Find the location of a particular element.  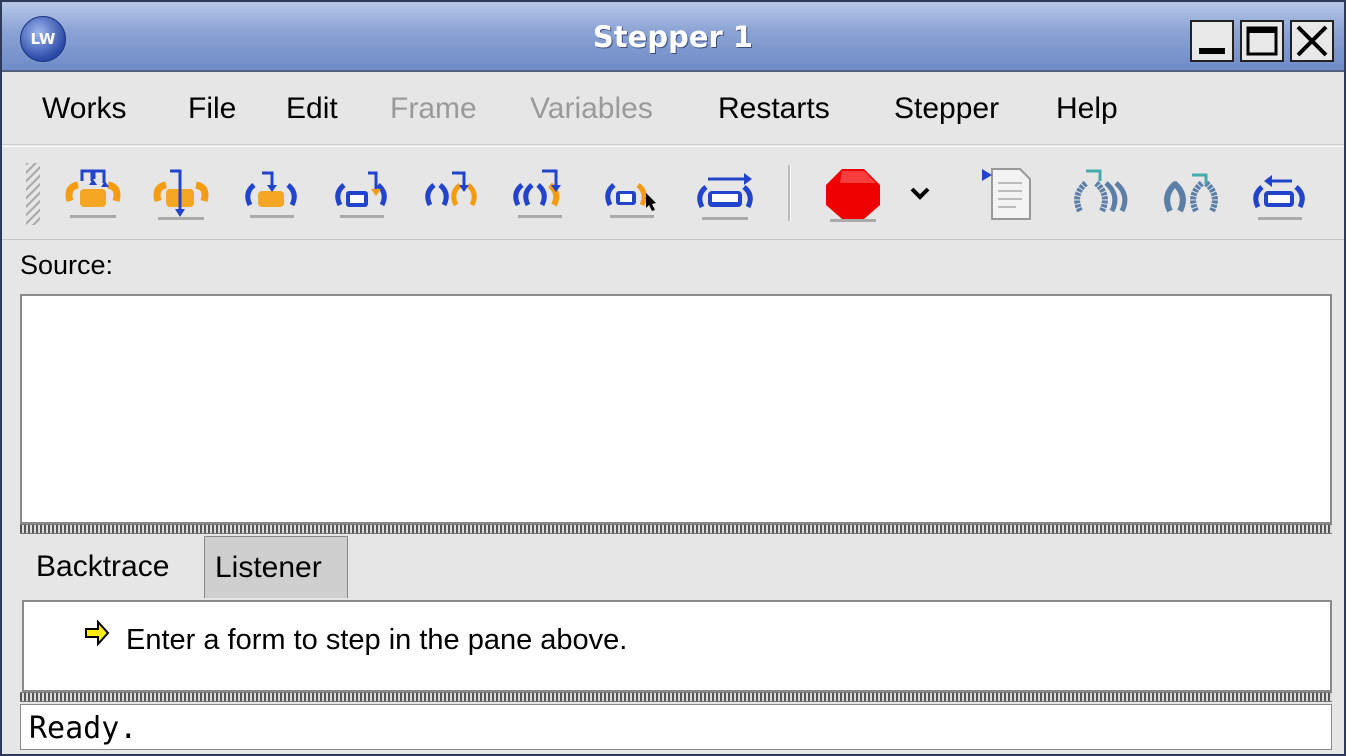

dropdown-chevron-icon is located at coordinates (920, 193).